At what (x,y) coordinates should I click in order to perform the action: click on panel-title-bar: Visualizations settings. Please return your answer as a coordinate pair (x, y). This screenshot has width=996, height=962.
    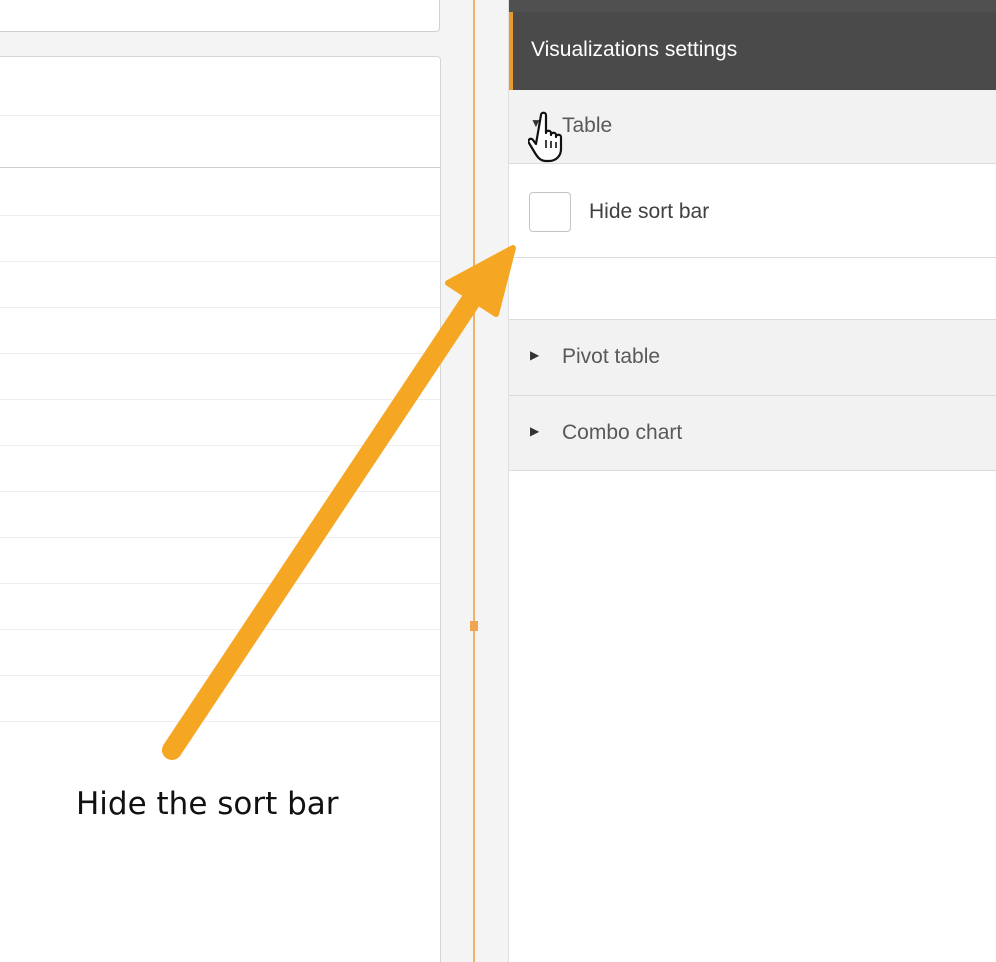
    Looking at the image, I should click on (752, 51).